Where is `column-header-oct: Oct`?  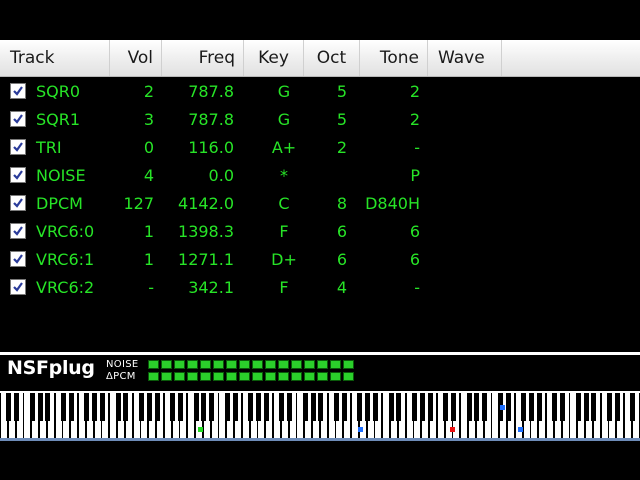
column-header-oct: Oct is located at coordinates (332, 58).